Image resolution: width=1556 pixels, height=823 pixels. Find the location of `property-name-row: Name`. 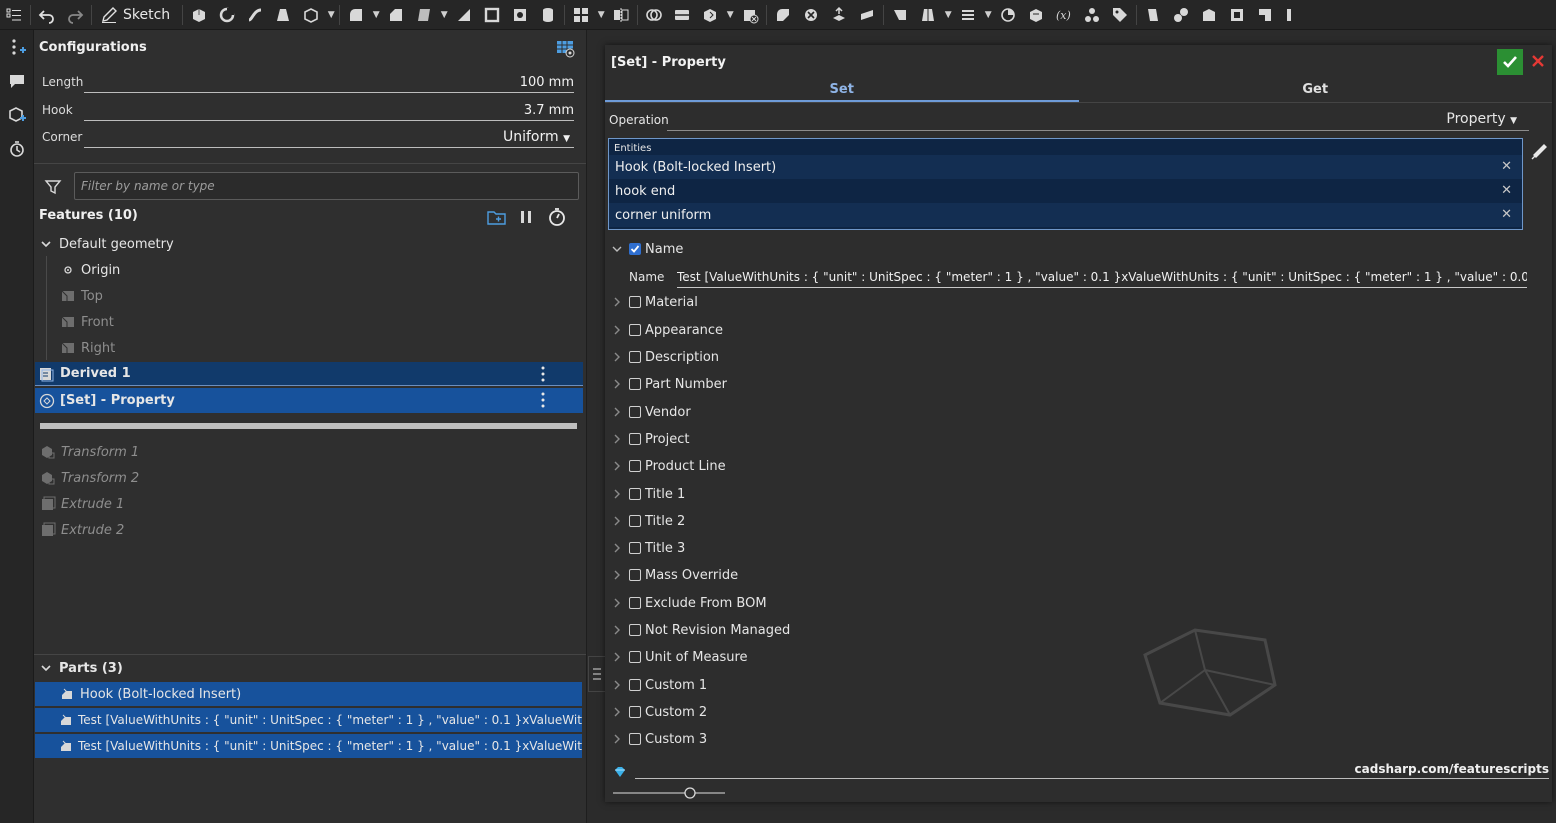

property-name-row: Name is located at coordinates (646, 249).